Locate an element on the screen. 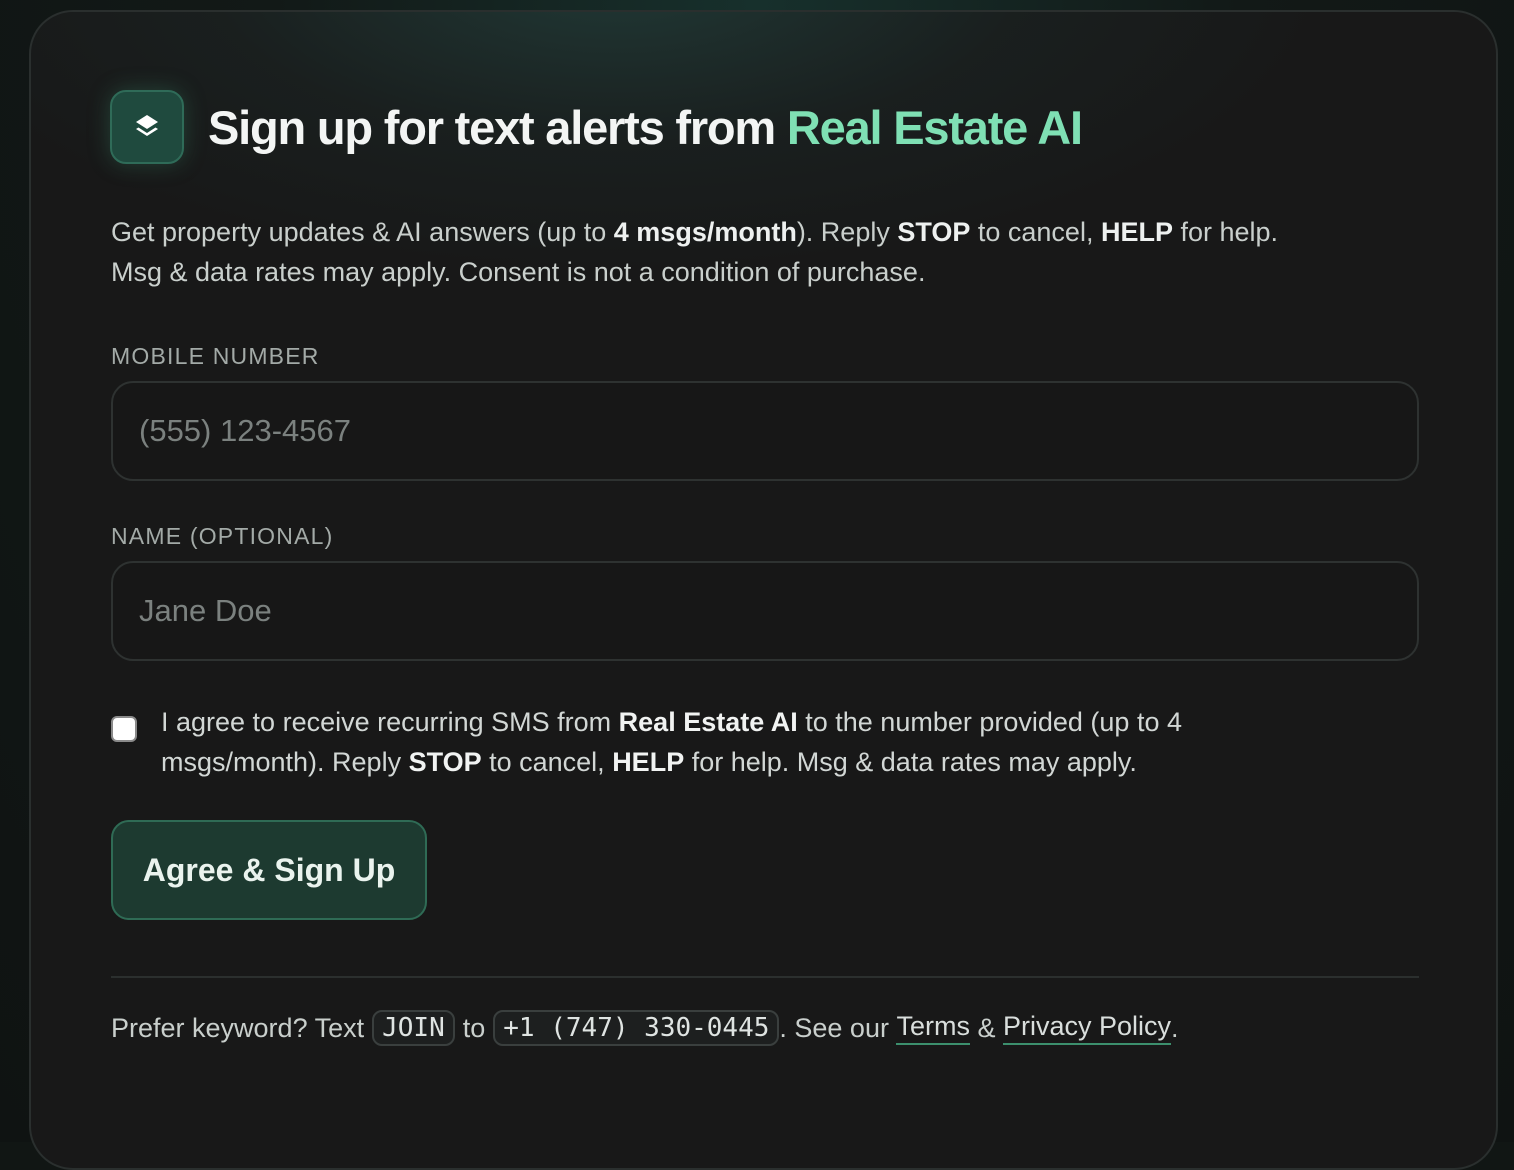 The height and width of the screenshot is (1170, 1514). consent-text-part: I agree to receive recurring SMS from is located at coordinates (390, 722).